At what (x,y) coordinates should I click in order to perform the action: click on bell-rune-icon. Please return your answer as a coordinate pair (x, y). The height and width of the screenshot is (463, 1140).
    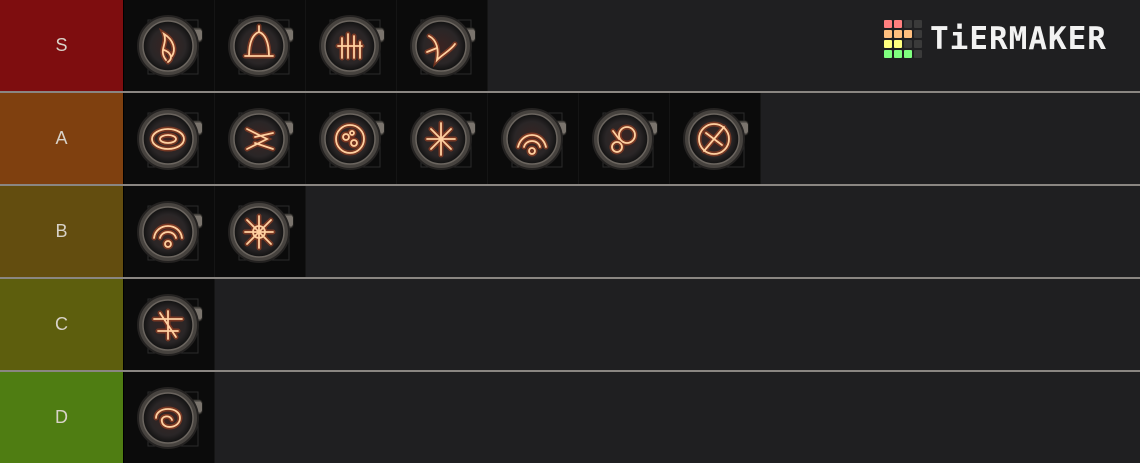
    Looking at the image, I should click on (260, 45).